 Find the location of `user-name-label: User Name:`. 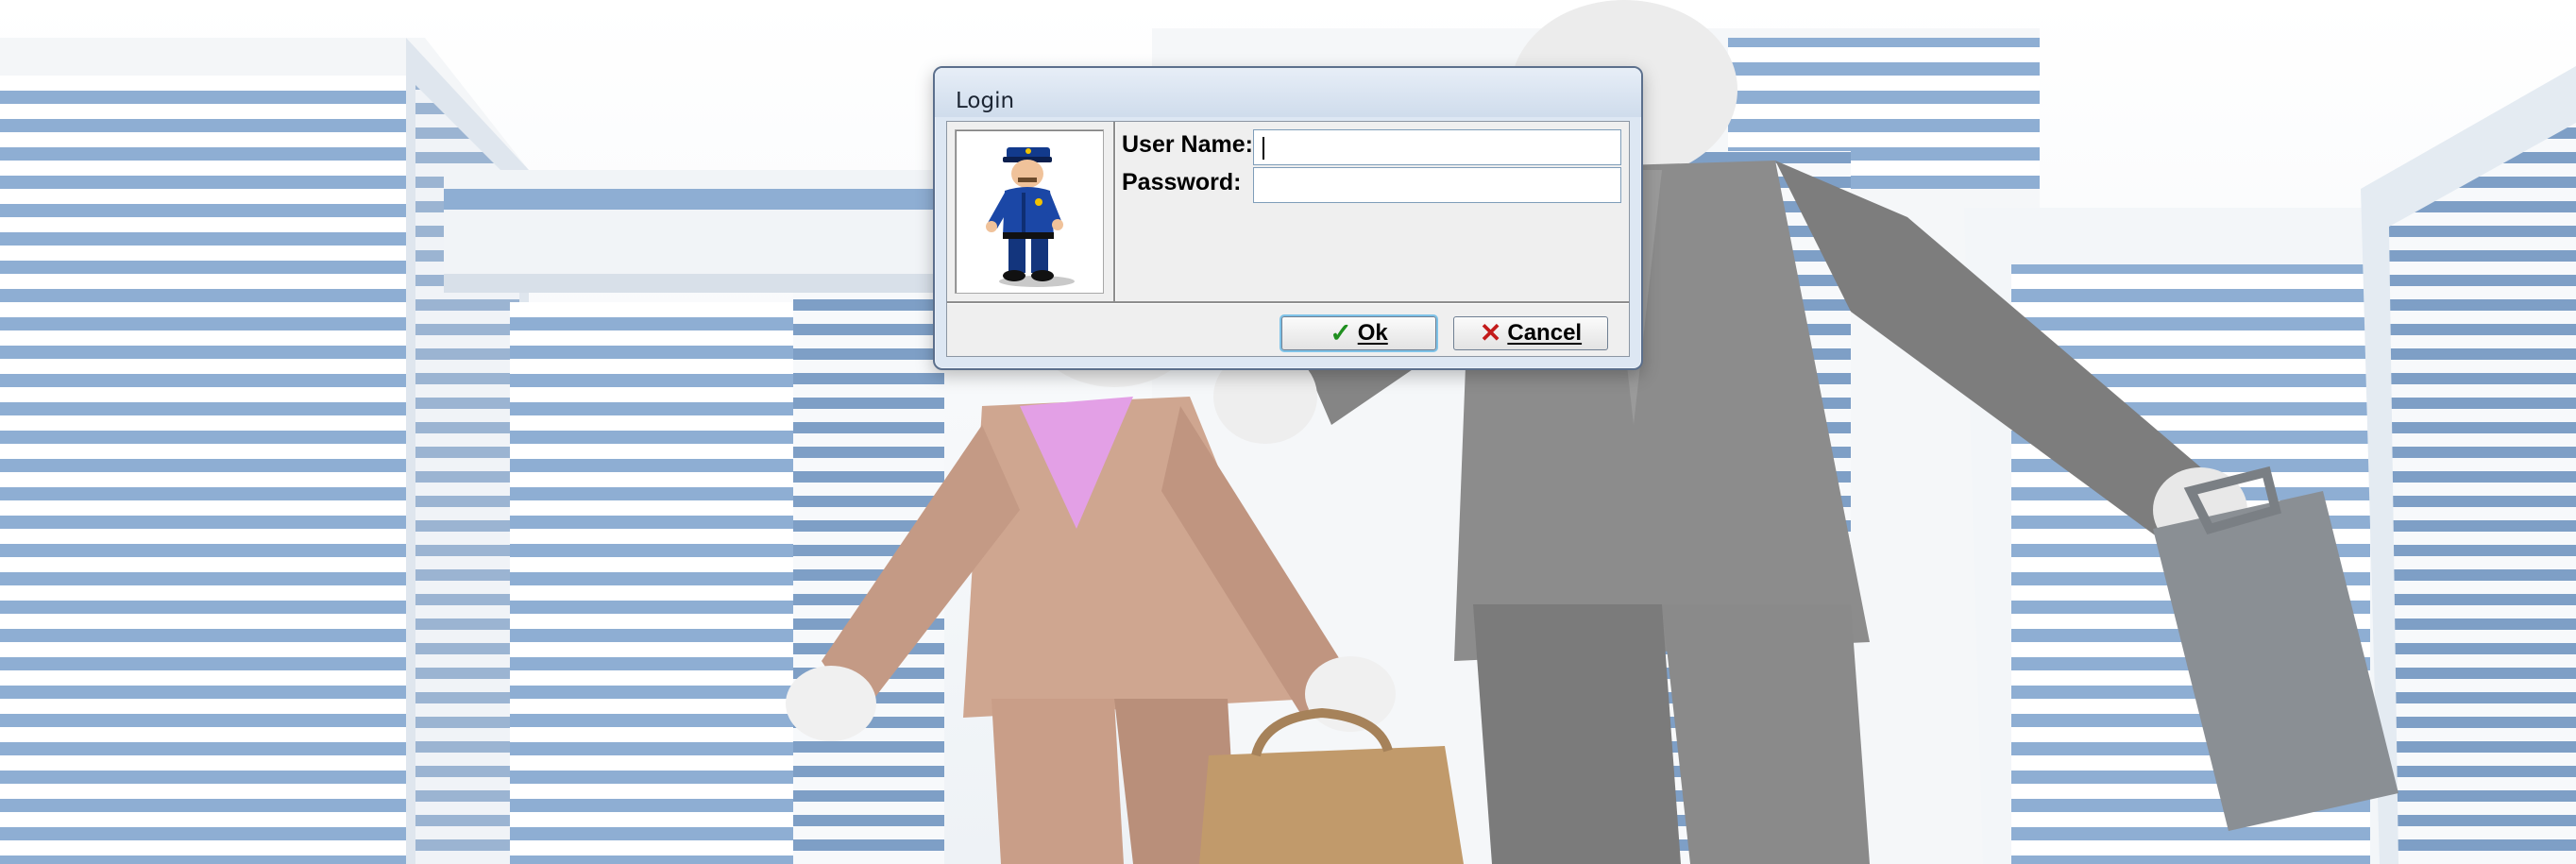

user-name-label: User Name: is located at coordinates (1187, 144).